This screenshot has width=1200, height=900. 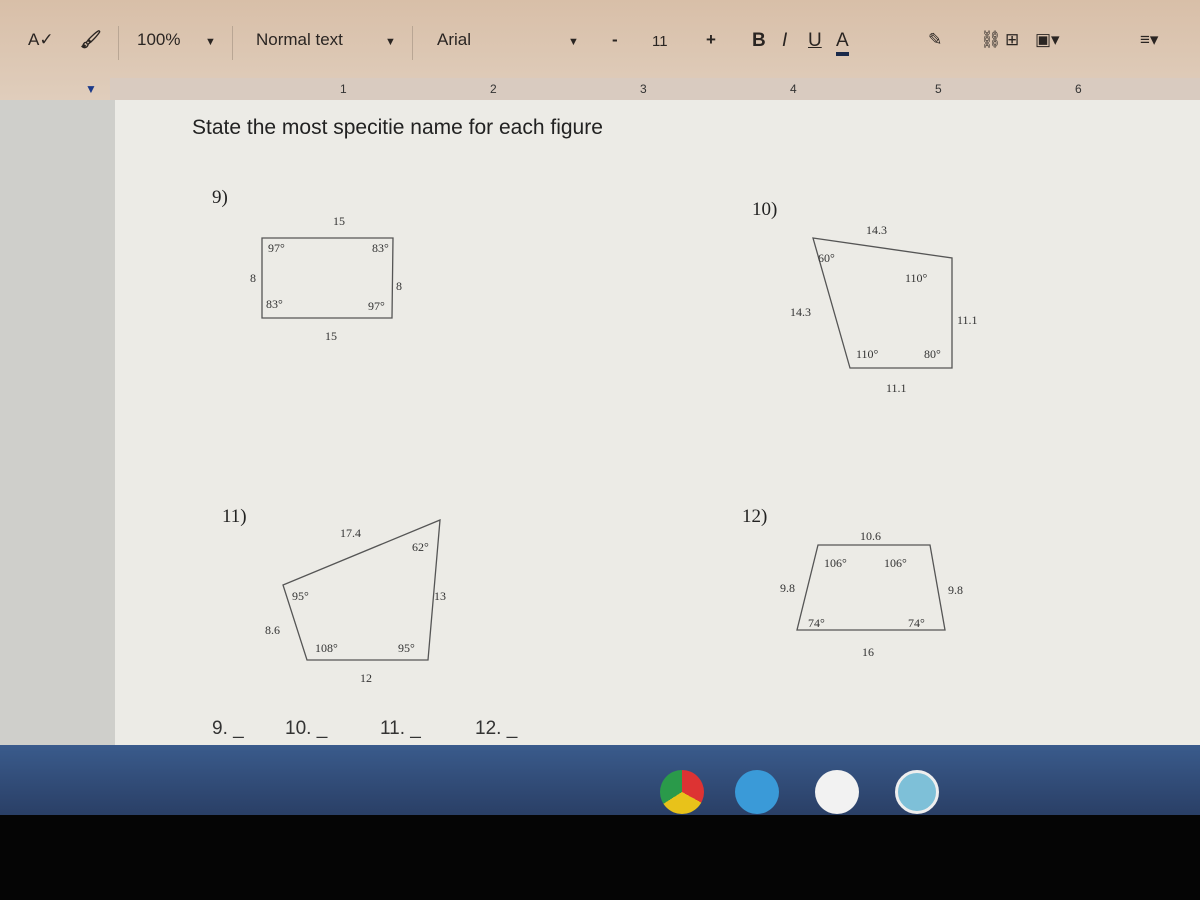 I want to click on answer-11: 11. _, so click(x=400, y=729).